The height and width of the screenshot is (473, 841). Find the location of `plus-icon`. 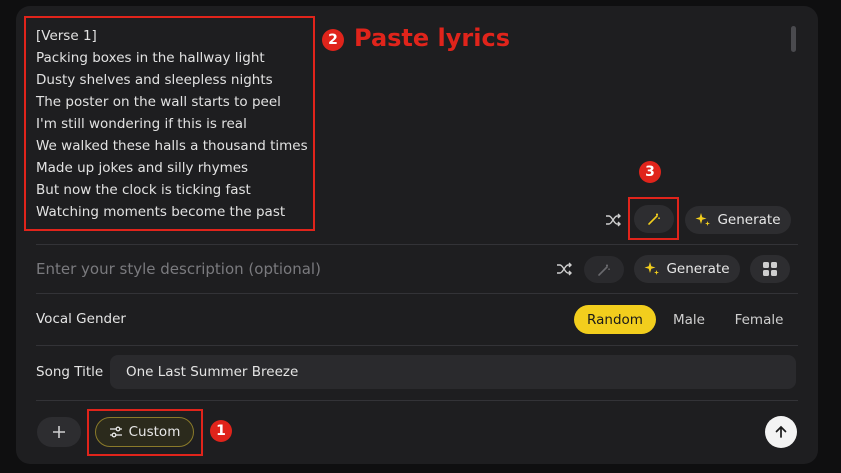

plus-icon is located at coordinates (59, 432).